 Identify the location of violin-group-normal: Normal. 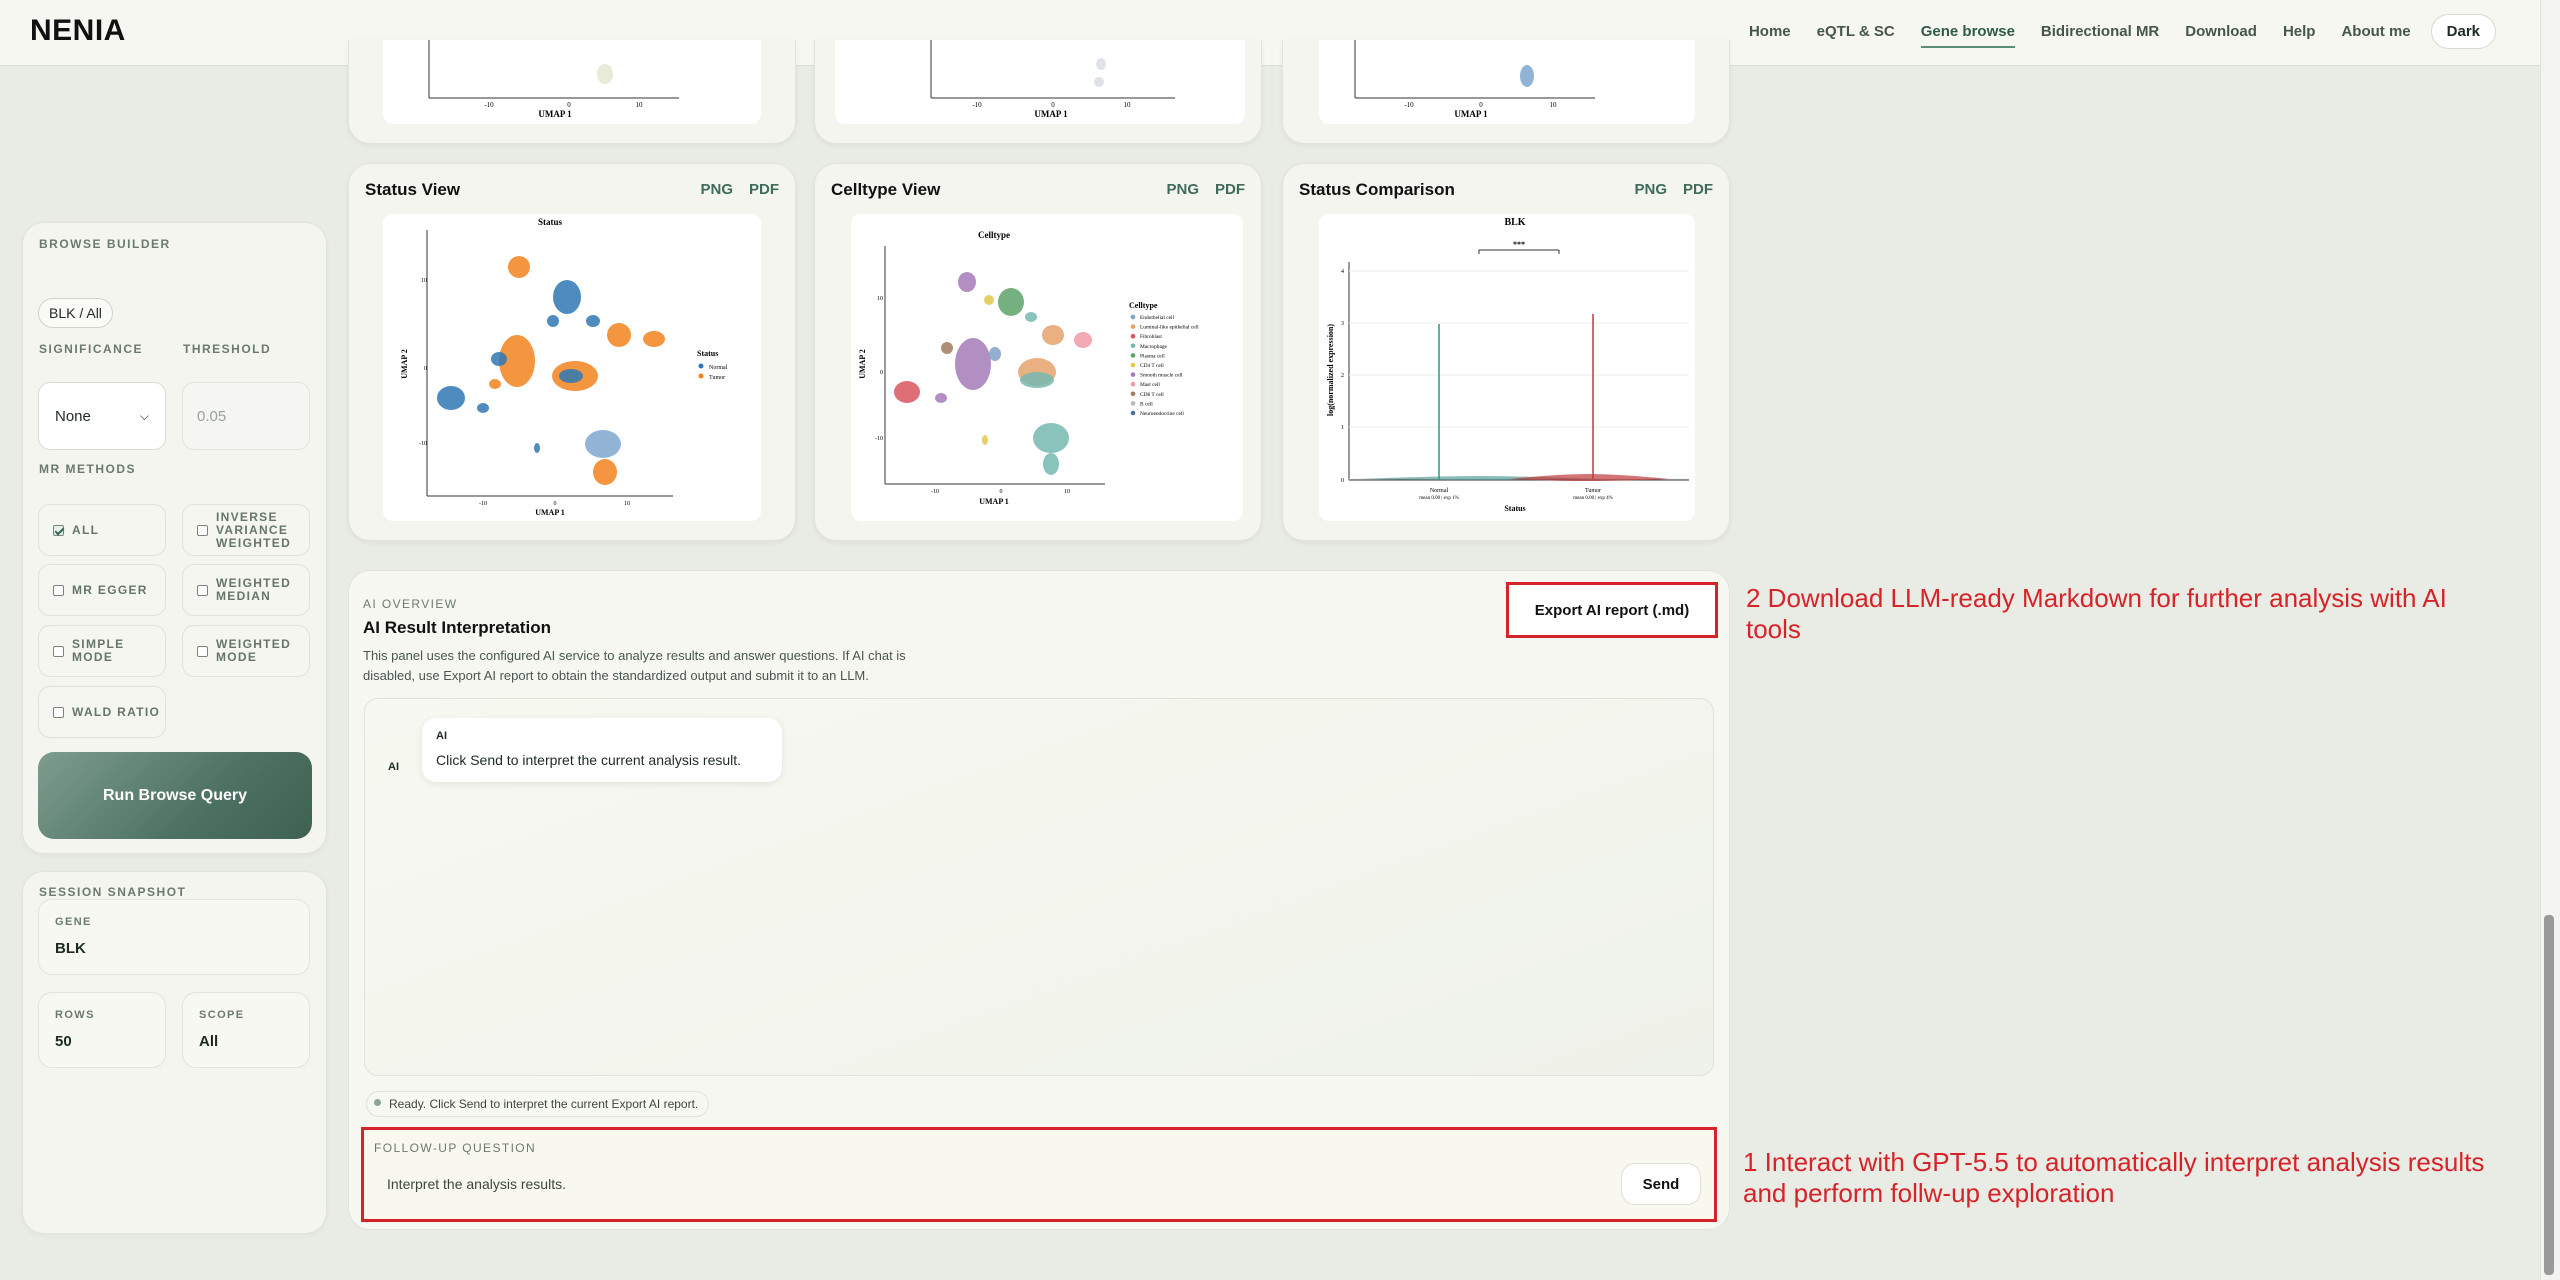
(1439, 491).